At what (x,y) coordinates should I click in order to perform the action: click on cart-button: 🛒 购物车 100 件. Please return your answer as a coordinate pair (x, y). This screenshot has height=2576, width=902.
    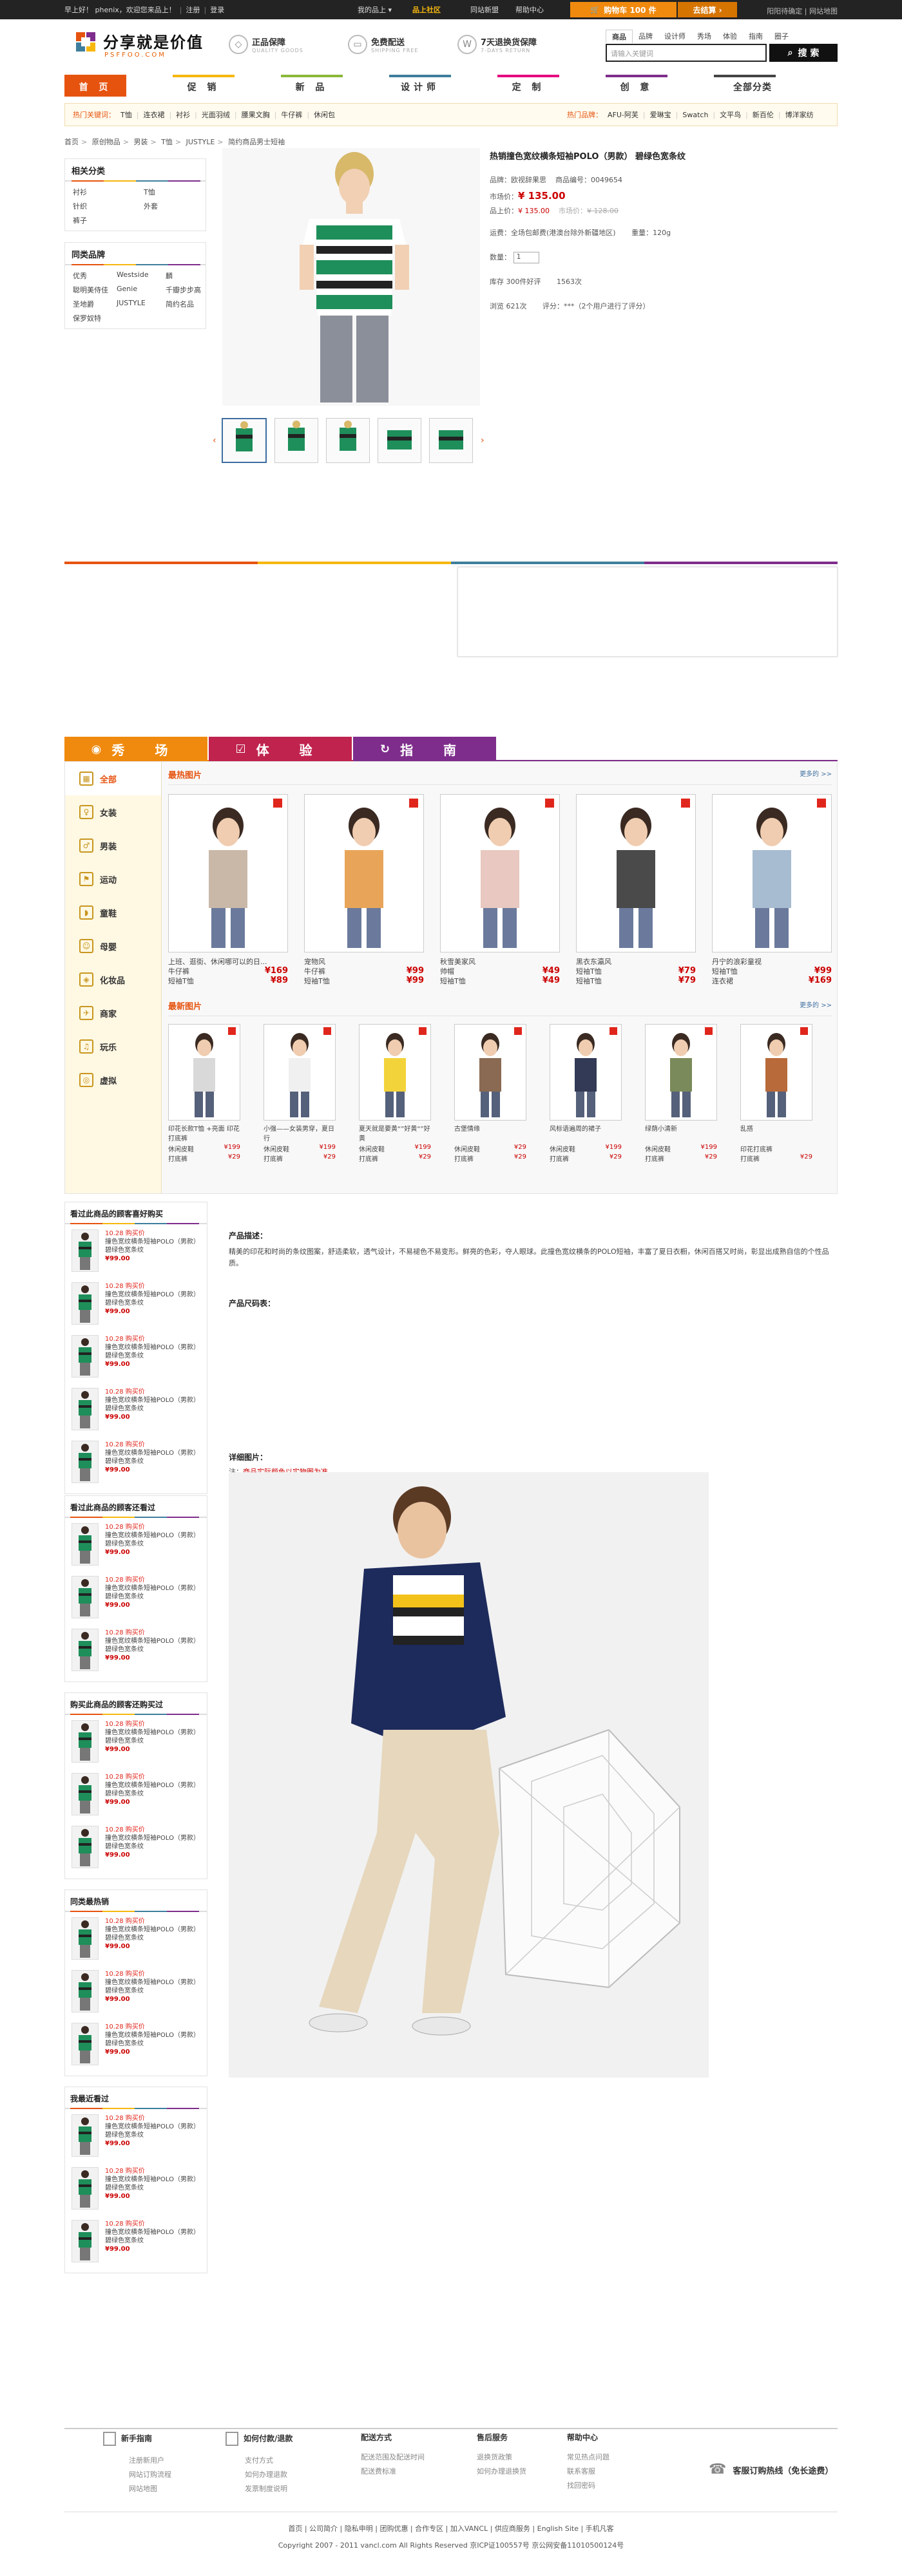
    Looking at the image, I should click on (623, 9).